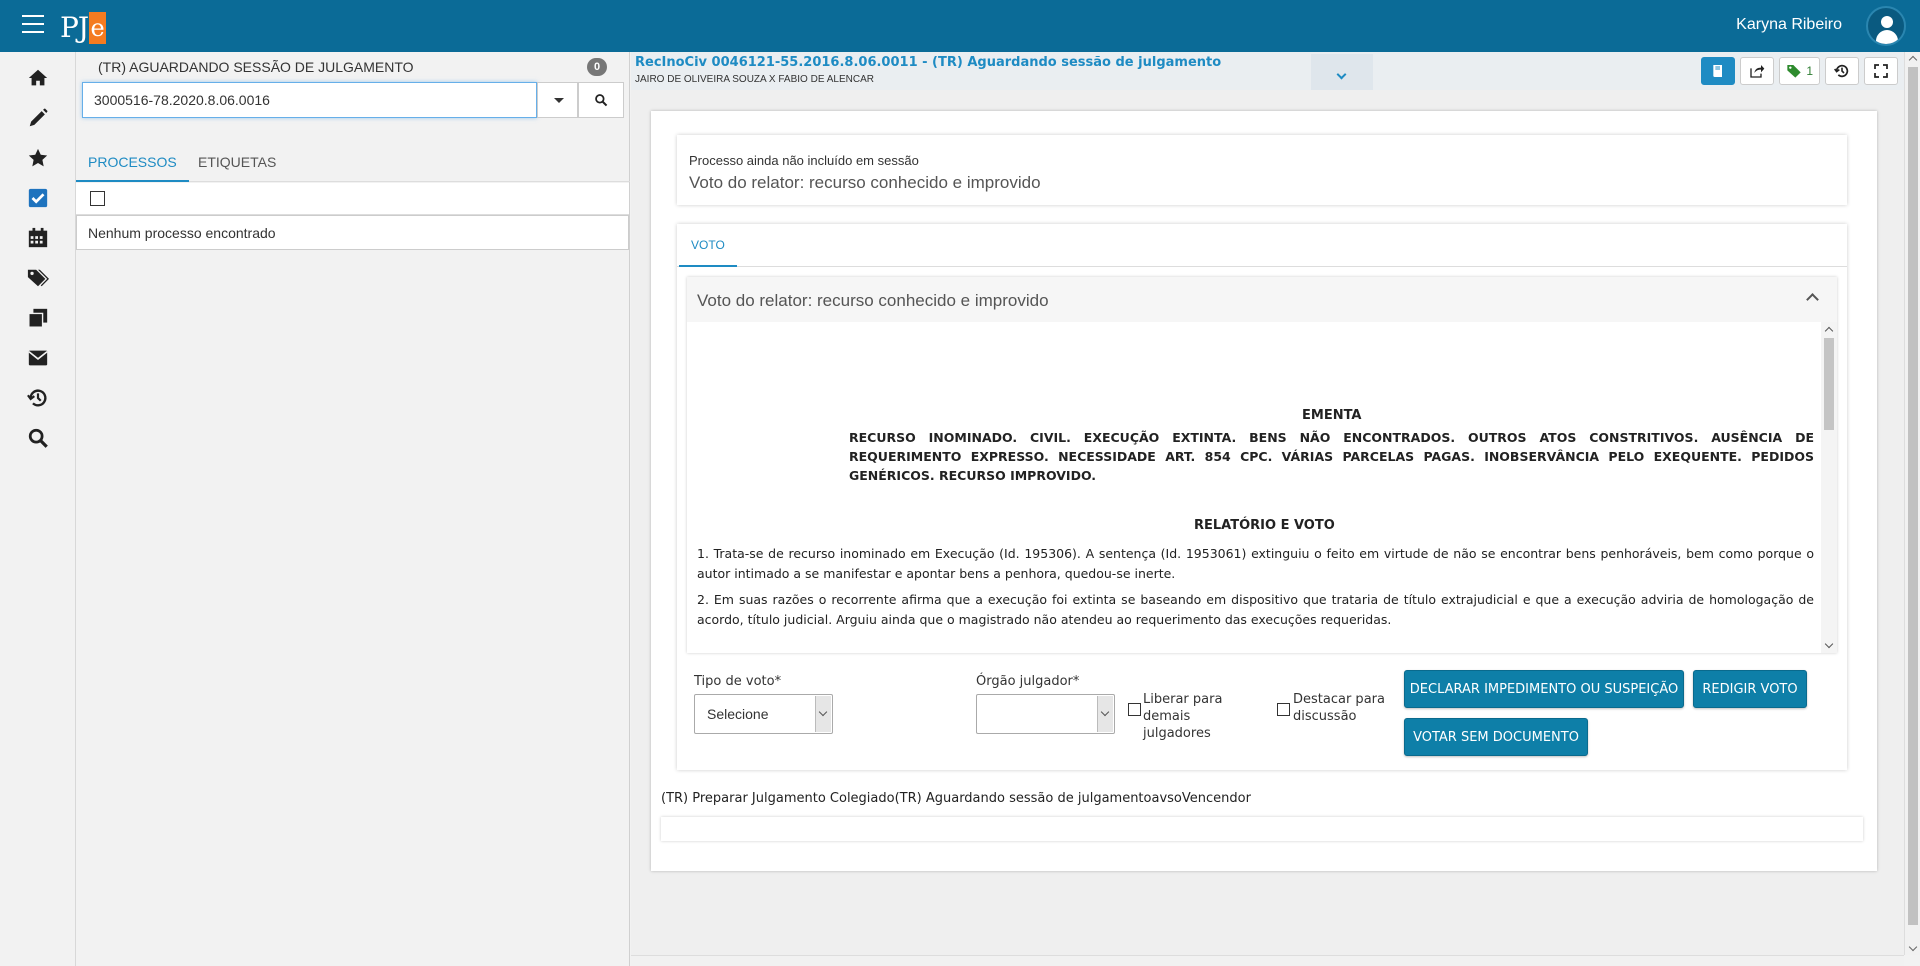 This screenshot has height=966, width=1920. I want to click on ementa-heading: EMENTA, so click(1332, 415).